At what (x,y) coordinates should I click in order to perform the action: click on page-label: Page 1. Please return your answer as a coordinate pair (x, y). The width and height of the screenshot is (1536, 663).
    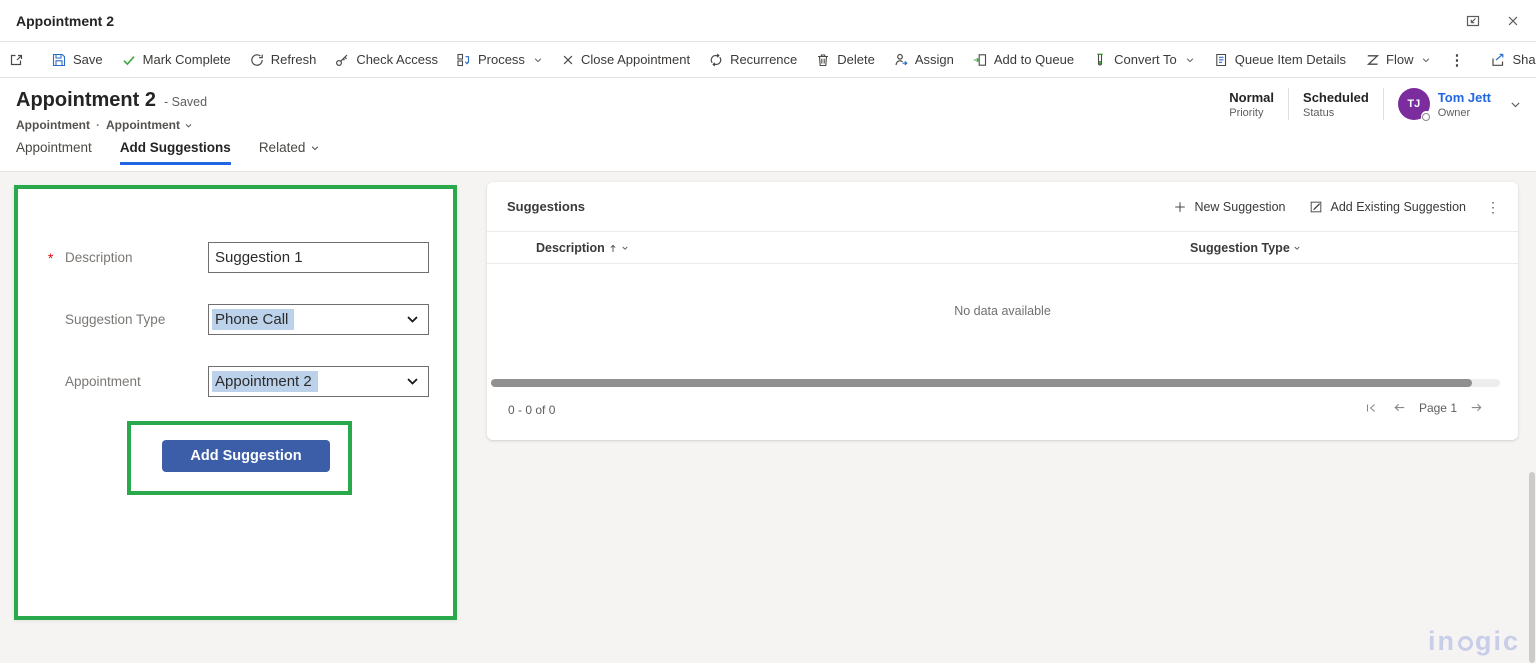
    Looking at the image, I should click on (1437, 407).